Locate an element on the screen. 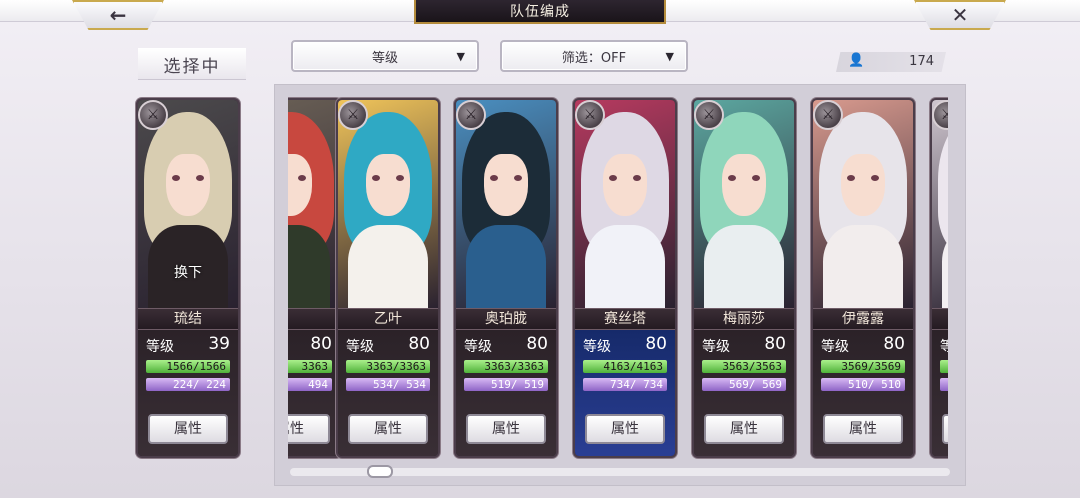  selected-unit-card: ⚔ 换下 琉结 等级 39 1566/1566 224/ 224 属性 is located at coordinates (188, 278).